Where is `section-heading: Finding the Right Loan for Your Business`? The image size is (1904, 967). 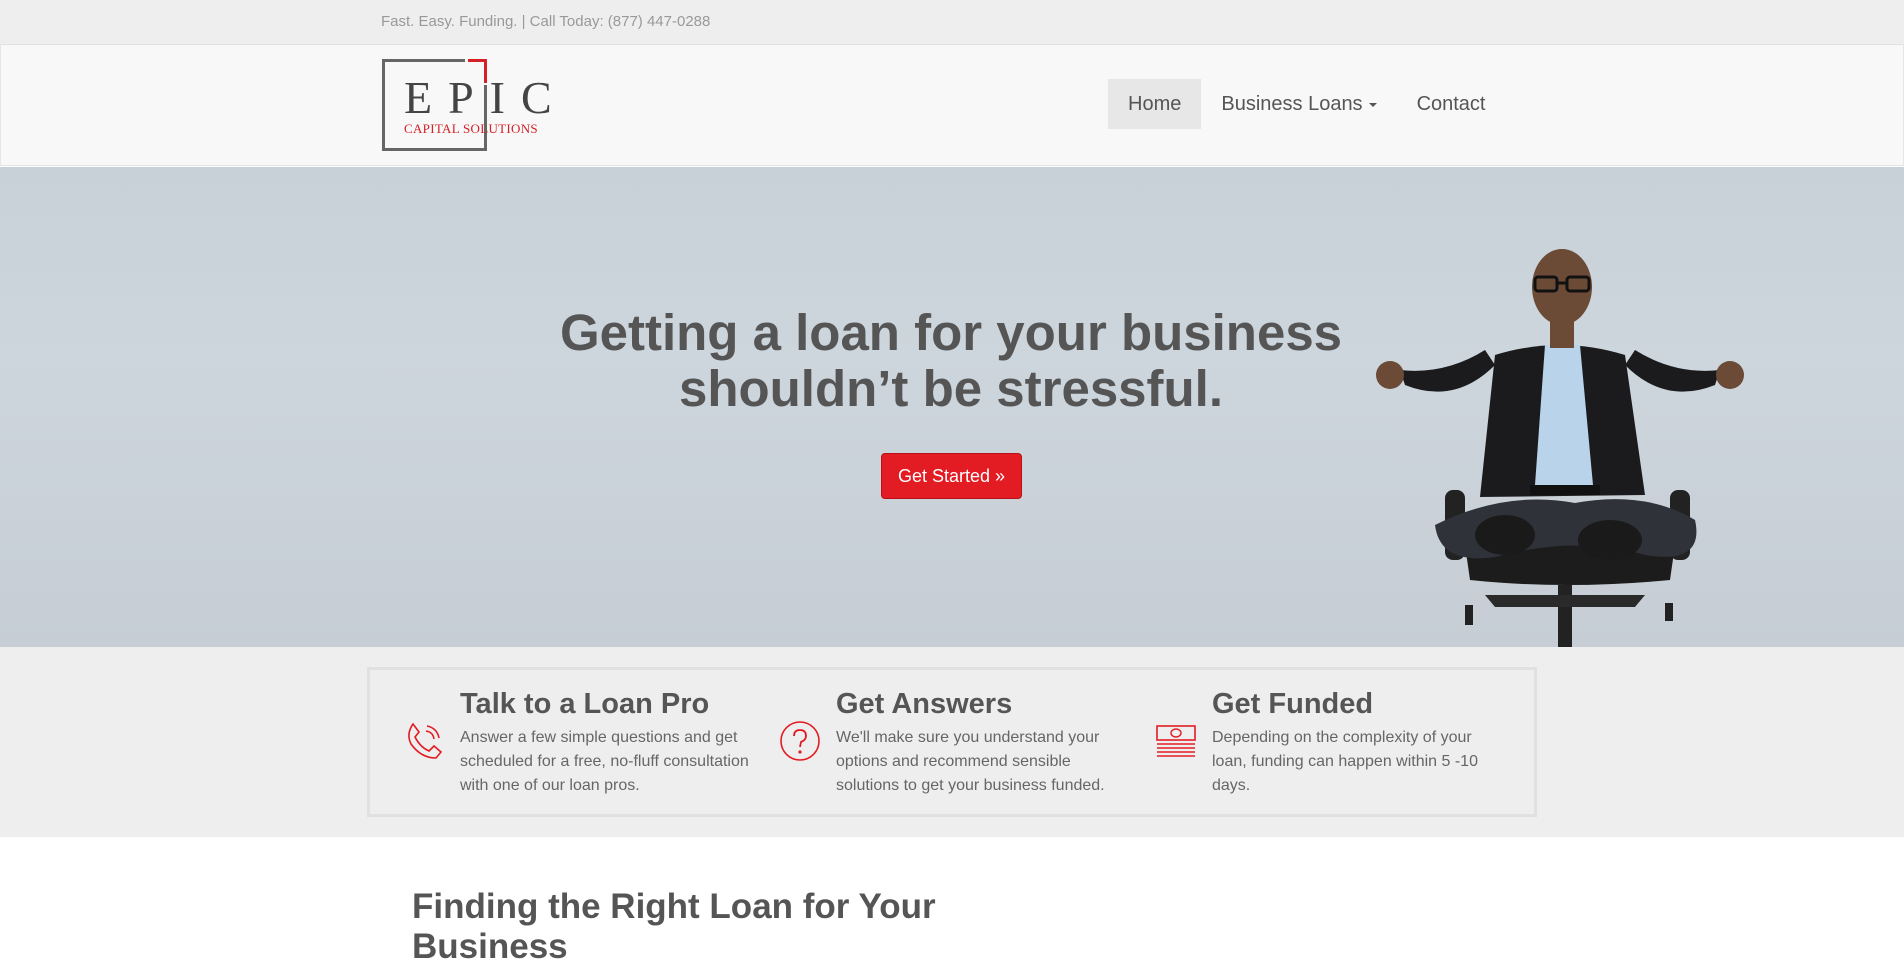
section-heading: Finding the Right Loan for Your Business is located at coordinates (674, 926).